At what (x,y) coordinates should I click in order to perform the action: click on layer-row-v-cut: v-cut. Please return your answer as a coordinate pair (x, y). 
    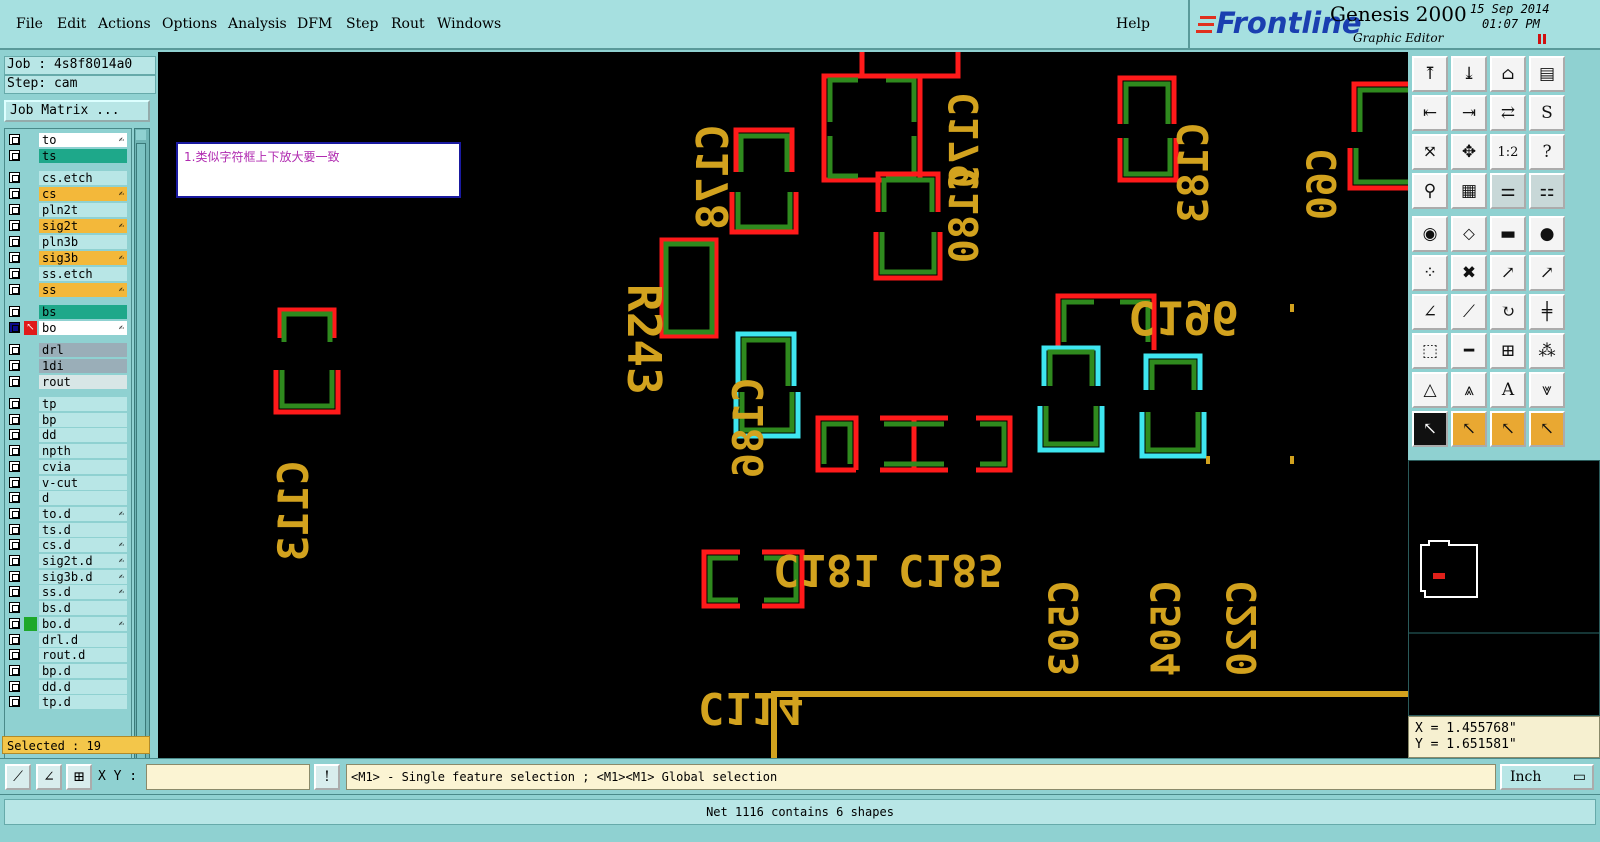
    Looking at the image, I should click on (67, 482).